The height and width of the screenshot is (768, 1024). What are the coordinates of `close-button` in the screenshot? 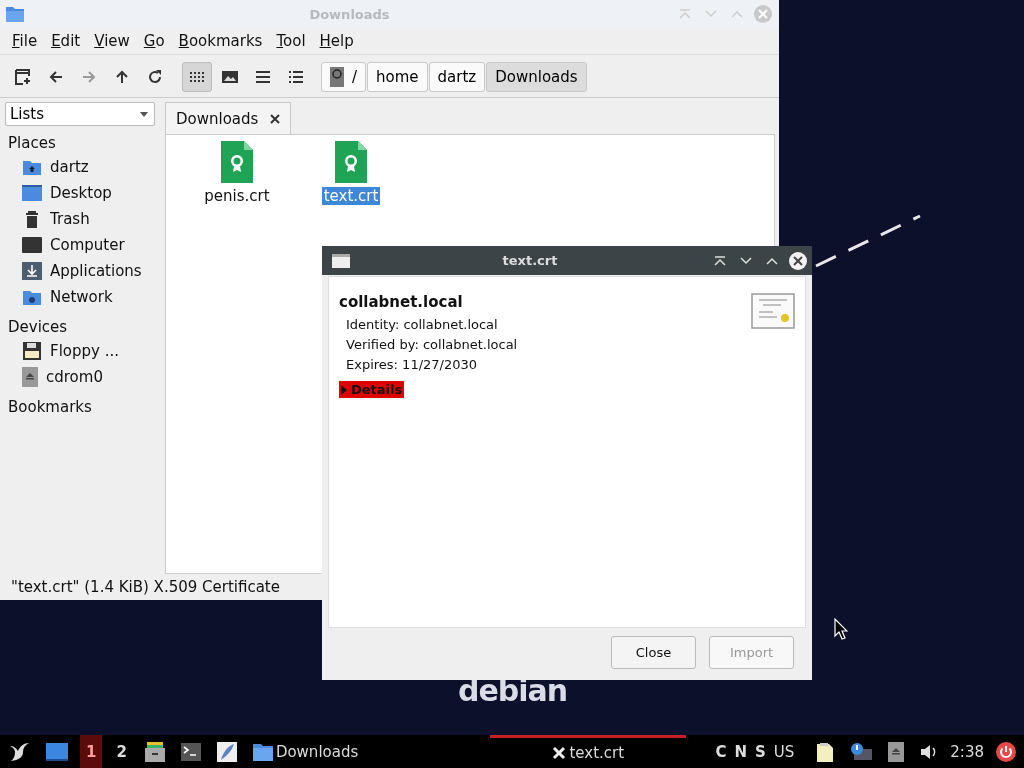 It's located at (798, 260).